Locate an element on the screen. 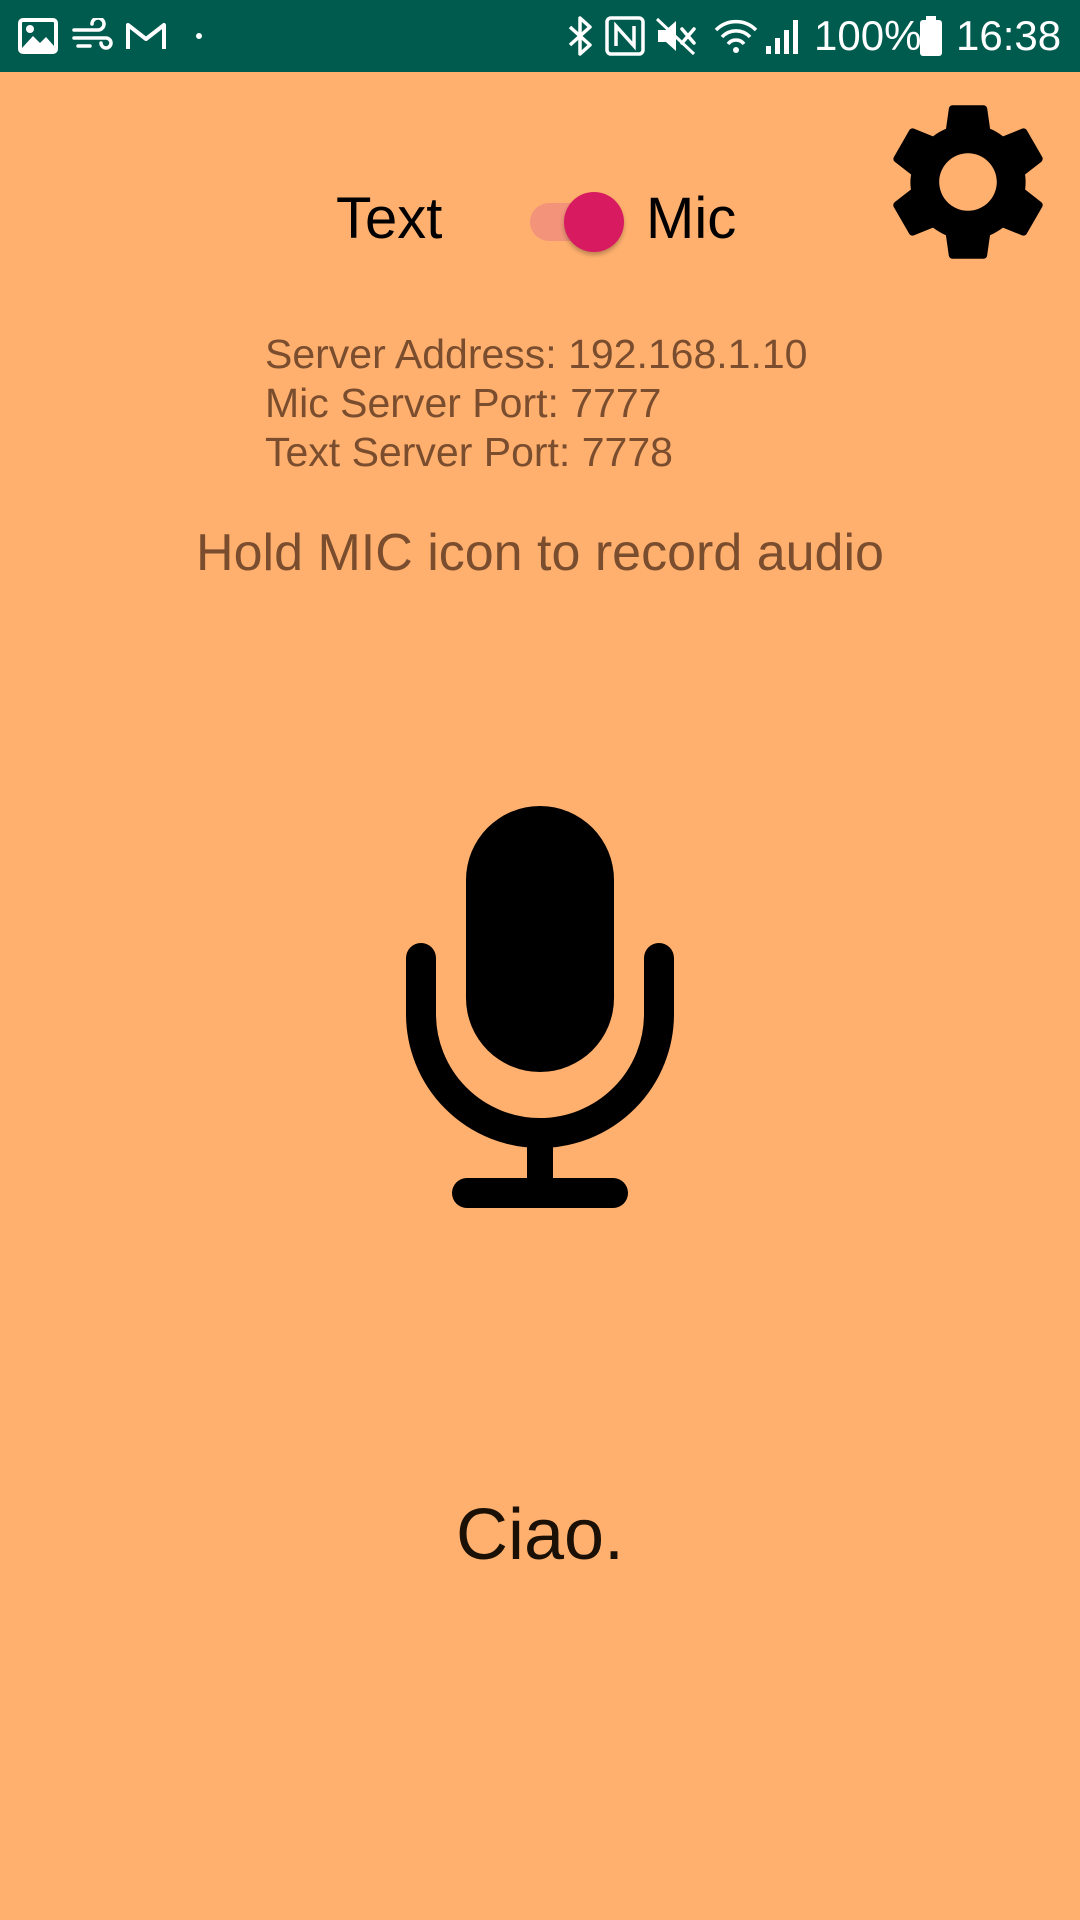 The image size is (1080, 1920). signal-icon is located at coordinates (784, 36).